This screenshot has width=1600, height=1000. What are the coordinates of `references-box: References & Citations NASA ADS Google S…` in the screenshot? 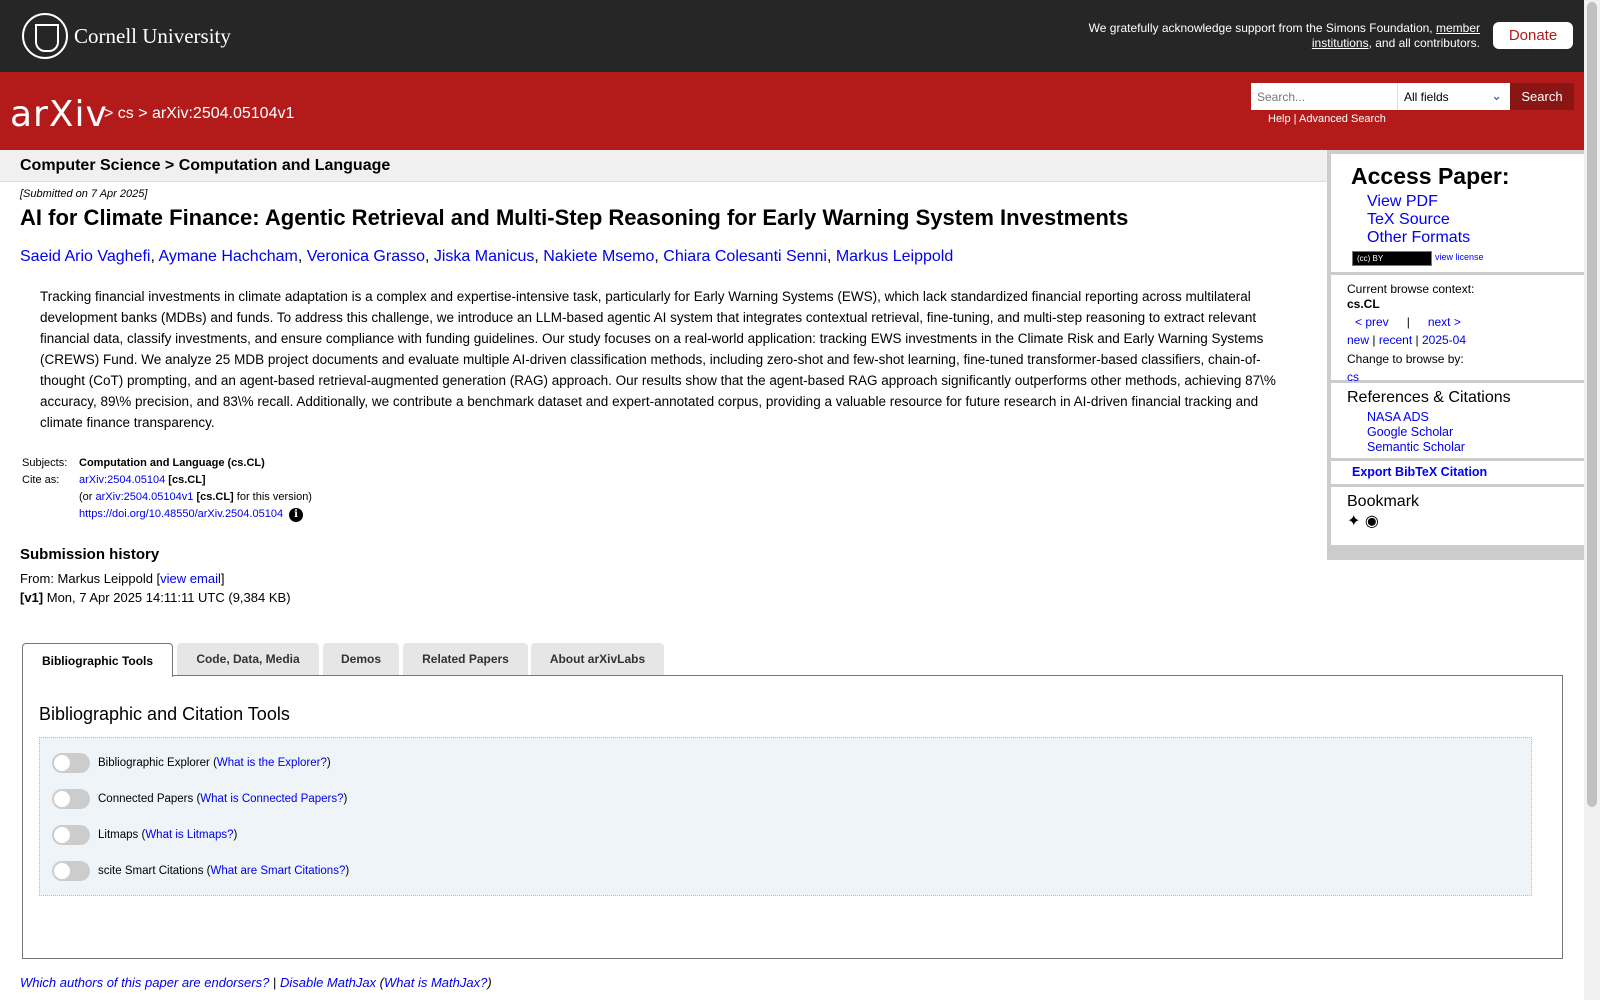 It's located at (1457, 420).